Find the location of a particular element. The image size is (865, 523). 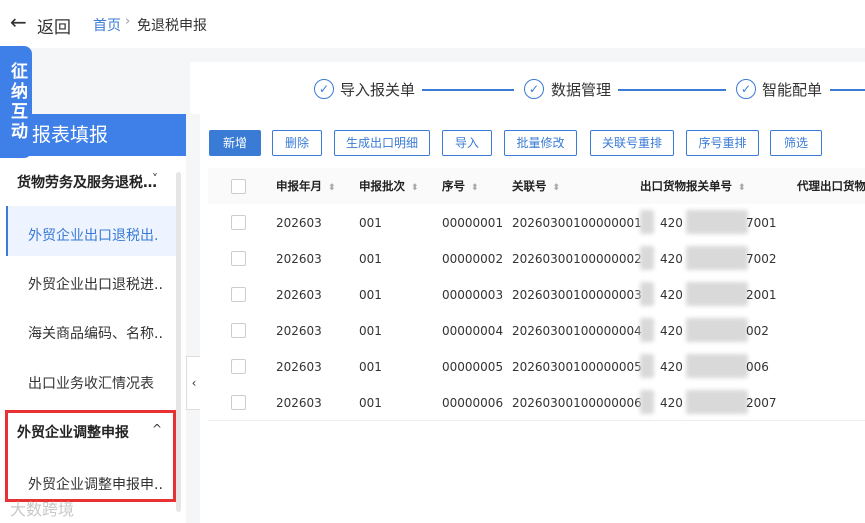

breadcrumb-current: 免退税申报 is located at coordinates (172, 26).